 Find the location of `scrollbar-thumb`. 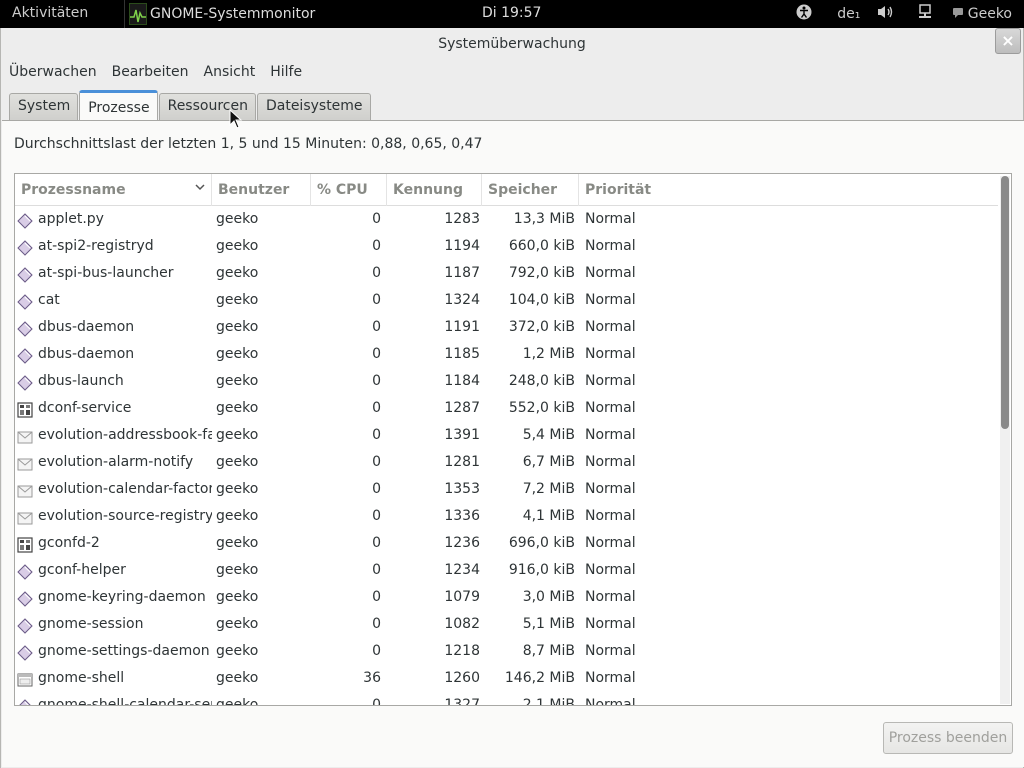

scrollbar-thumb is located at coordinates (1005, 302).